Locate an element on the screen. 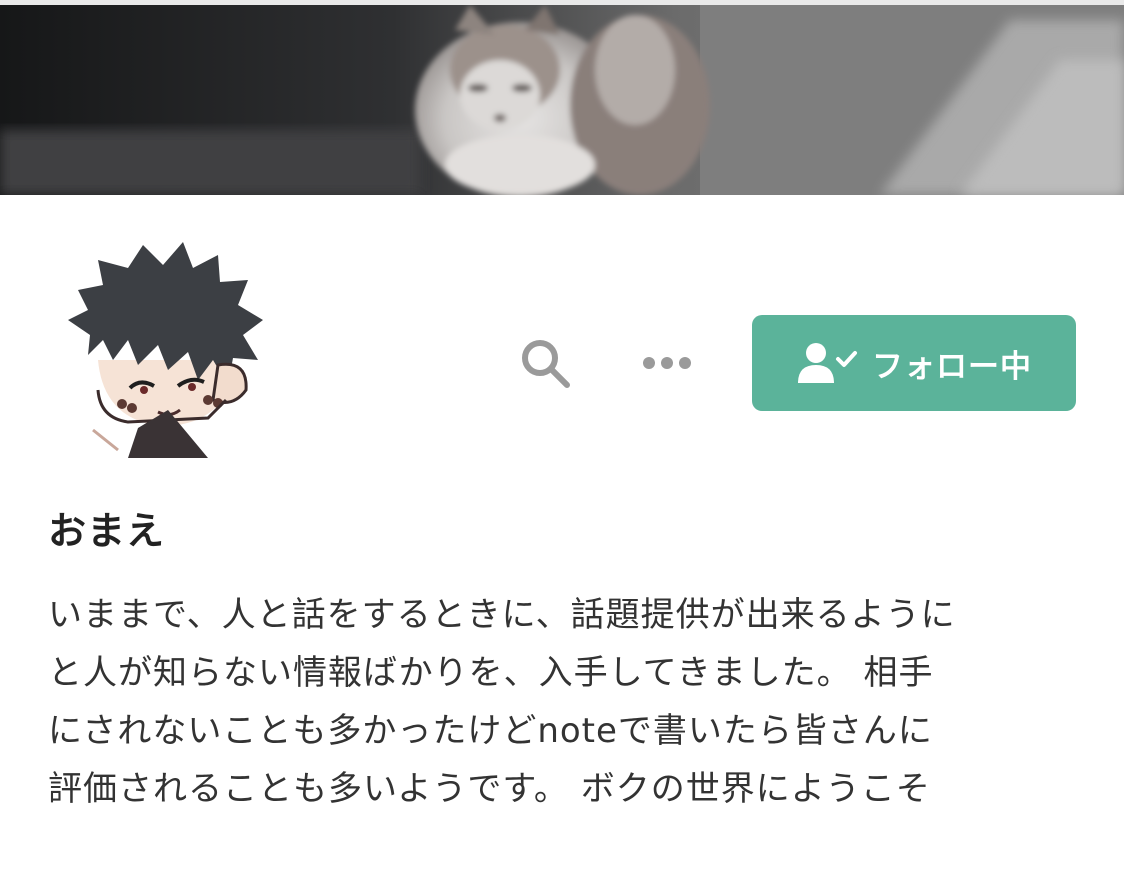  following-button: フォロー中 is located at coordinates (914, 363).